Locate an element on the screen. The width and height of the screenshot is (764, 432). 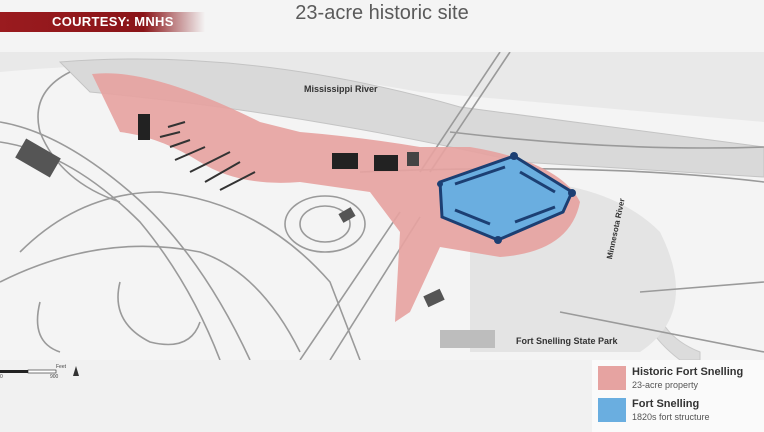
legend-swatch-property is located at coordinates (612, 378).